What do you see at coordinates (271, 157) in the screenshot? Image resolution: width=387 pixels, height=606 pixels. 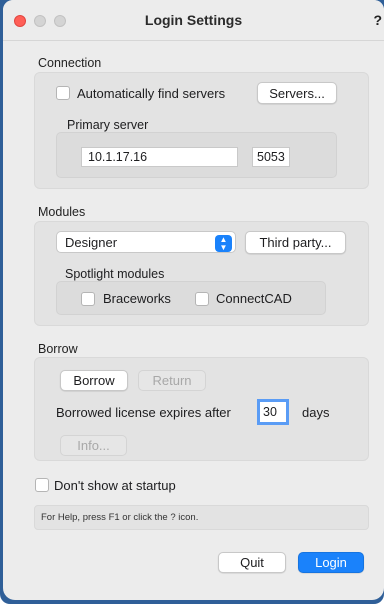 I see `server-port-field: 5053` at bounding box center [271, 157].